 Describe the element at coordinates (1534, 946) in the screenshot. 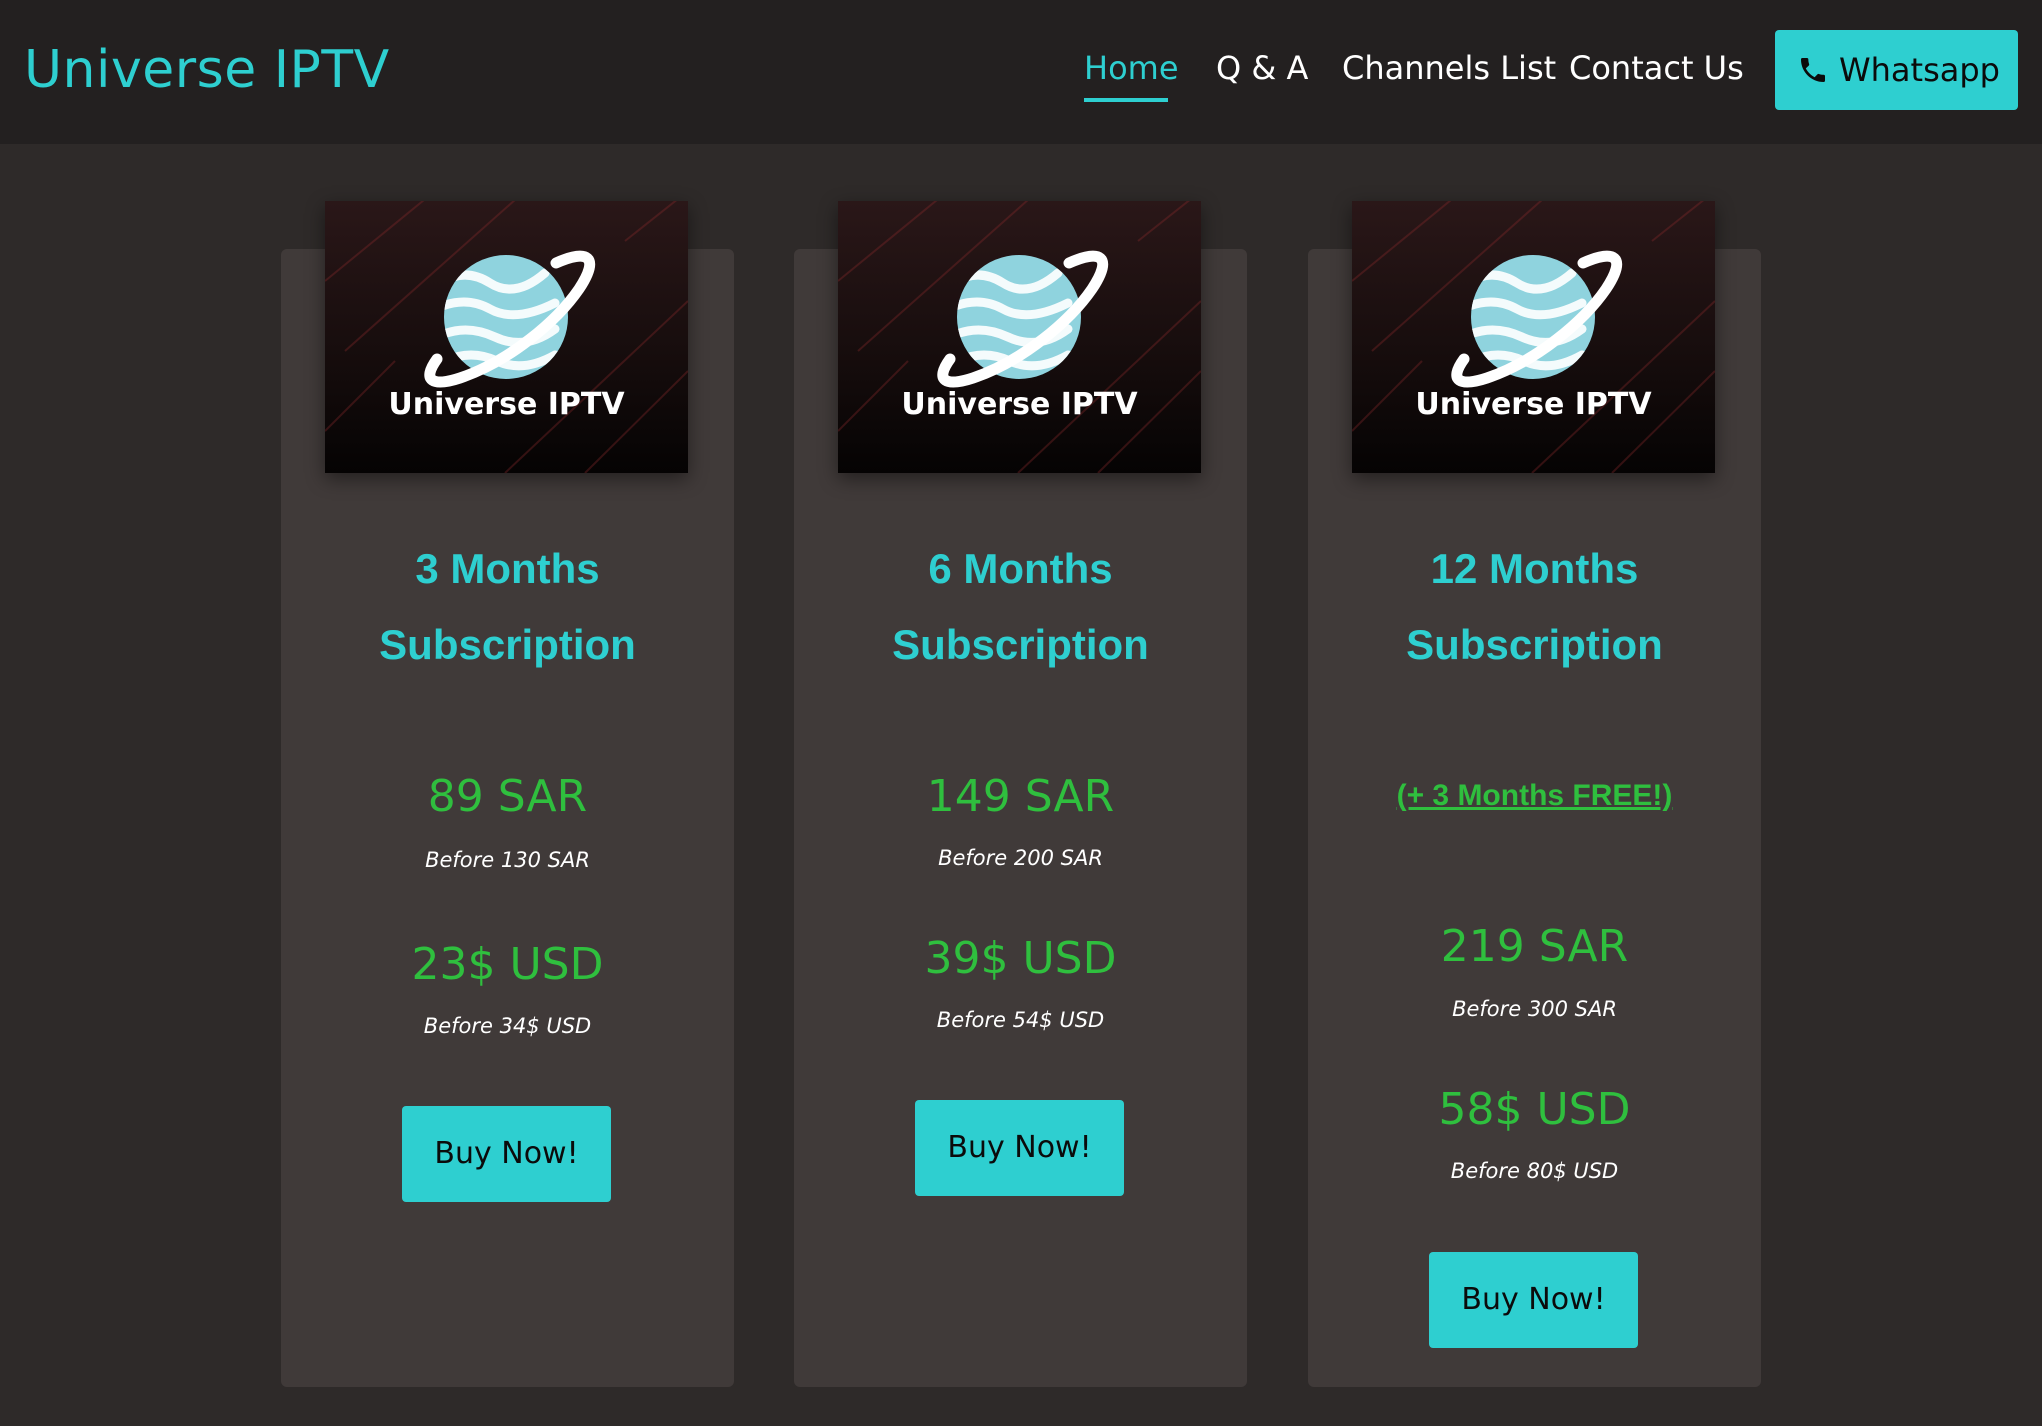

I see `price-sar: 219 SAR` at that location.